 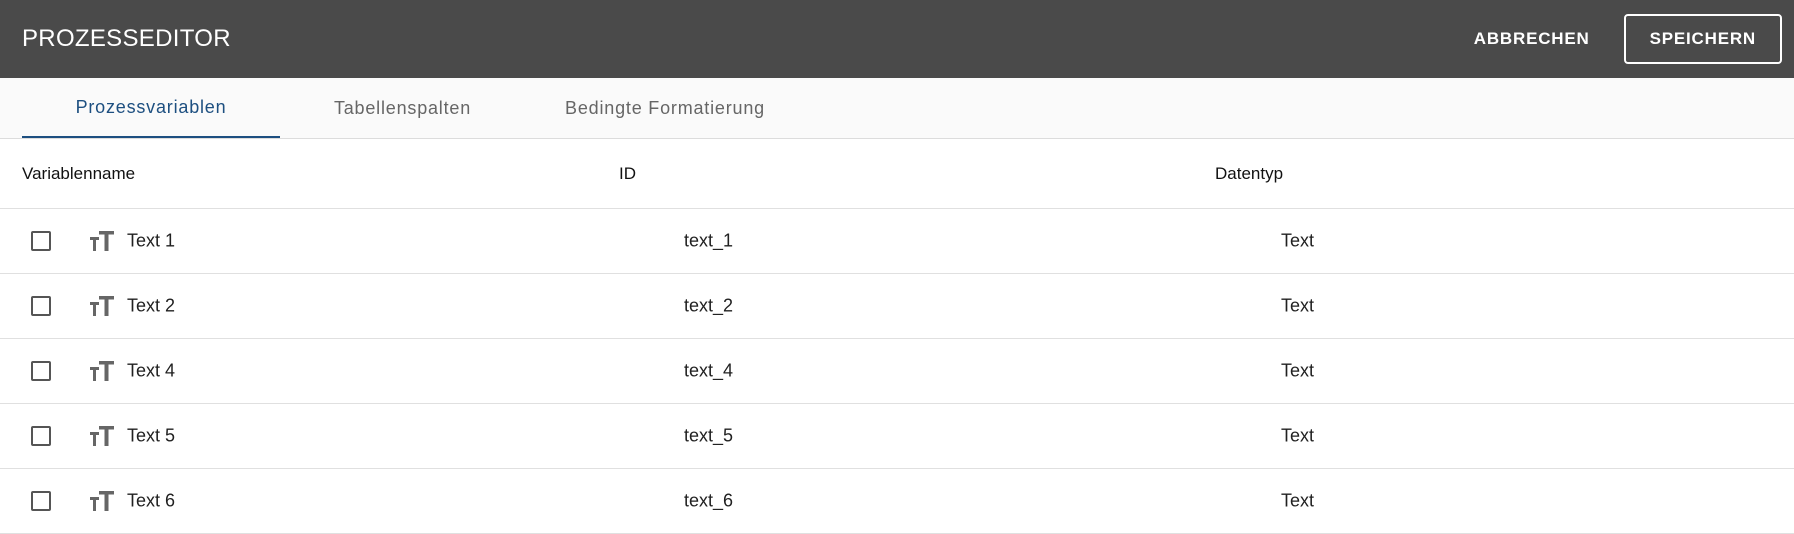 What do you see at coordinates (402, 108) in the screenshot?
I see `tab-tabellenspalten: Tabellenspalten` at bounding box center [402, 108].